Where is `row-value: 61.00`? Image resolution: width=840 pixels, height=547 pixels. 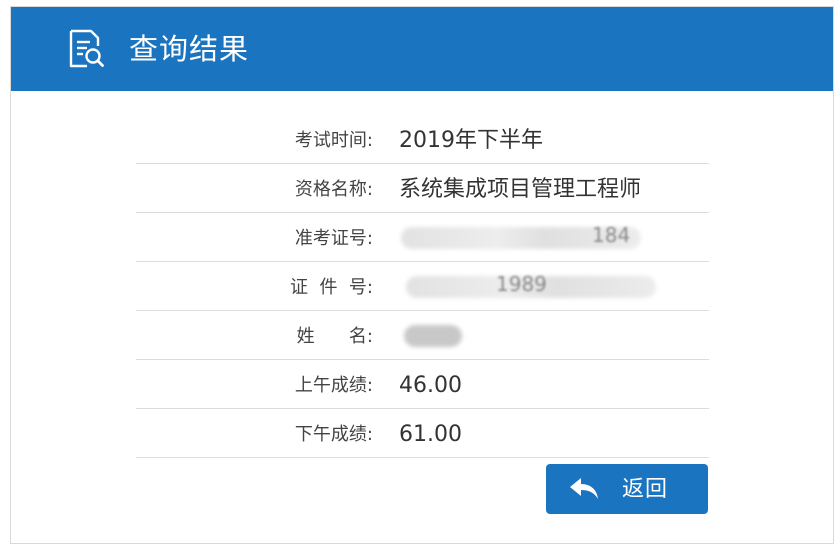
row-value: 61.00 is located at coordinates (430, 434).